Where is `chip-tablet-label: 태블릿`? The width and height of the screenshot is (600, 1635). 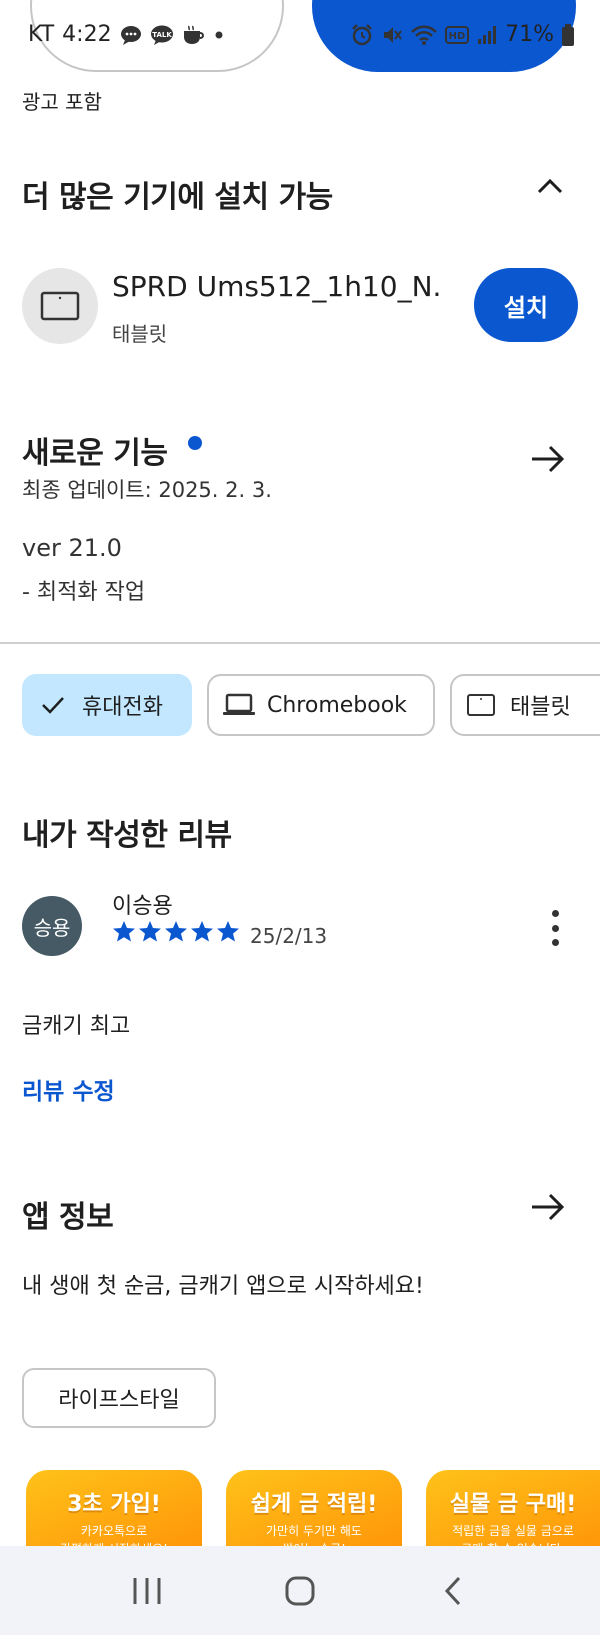 chip-tablet-label: 태블릿 is located at coordinates (540, 707).